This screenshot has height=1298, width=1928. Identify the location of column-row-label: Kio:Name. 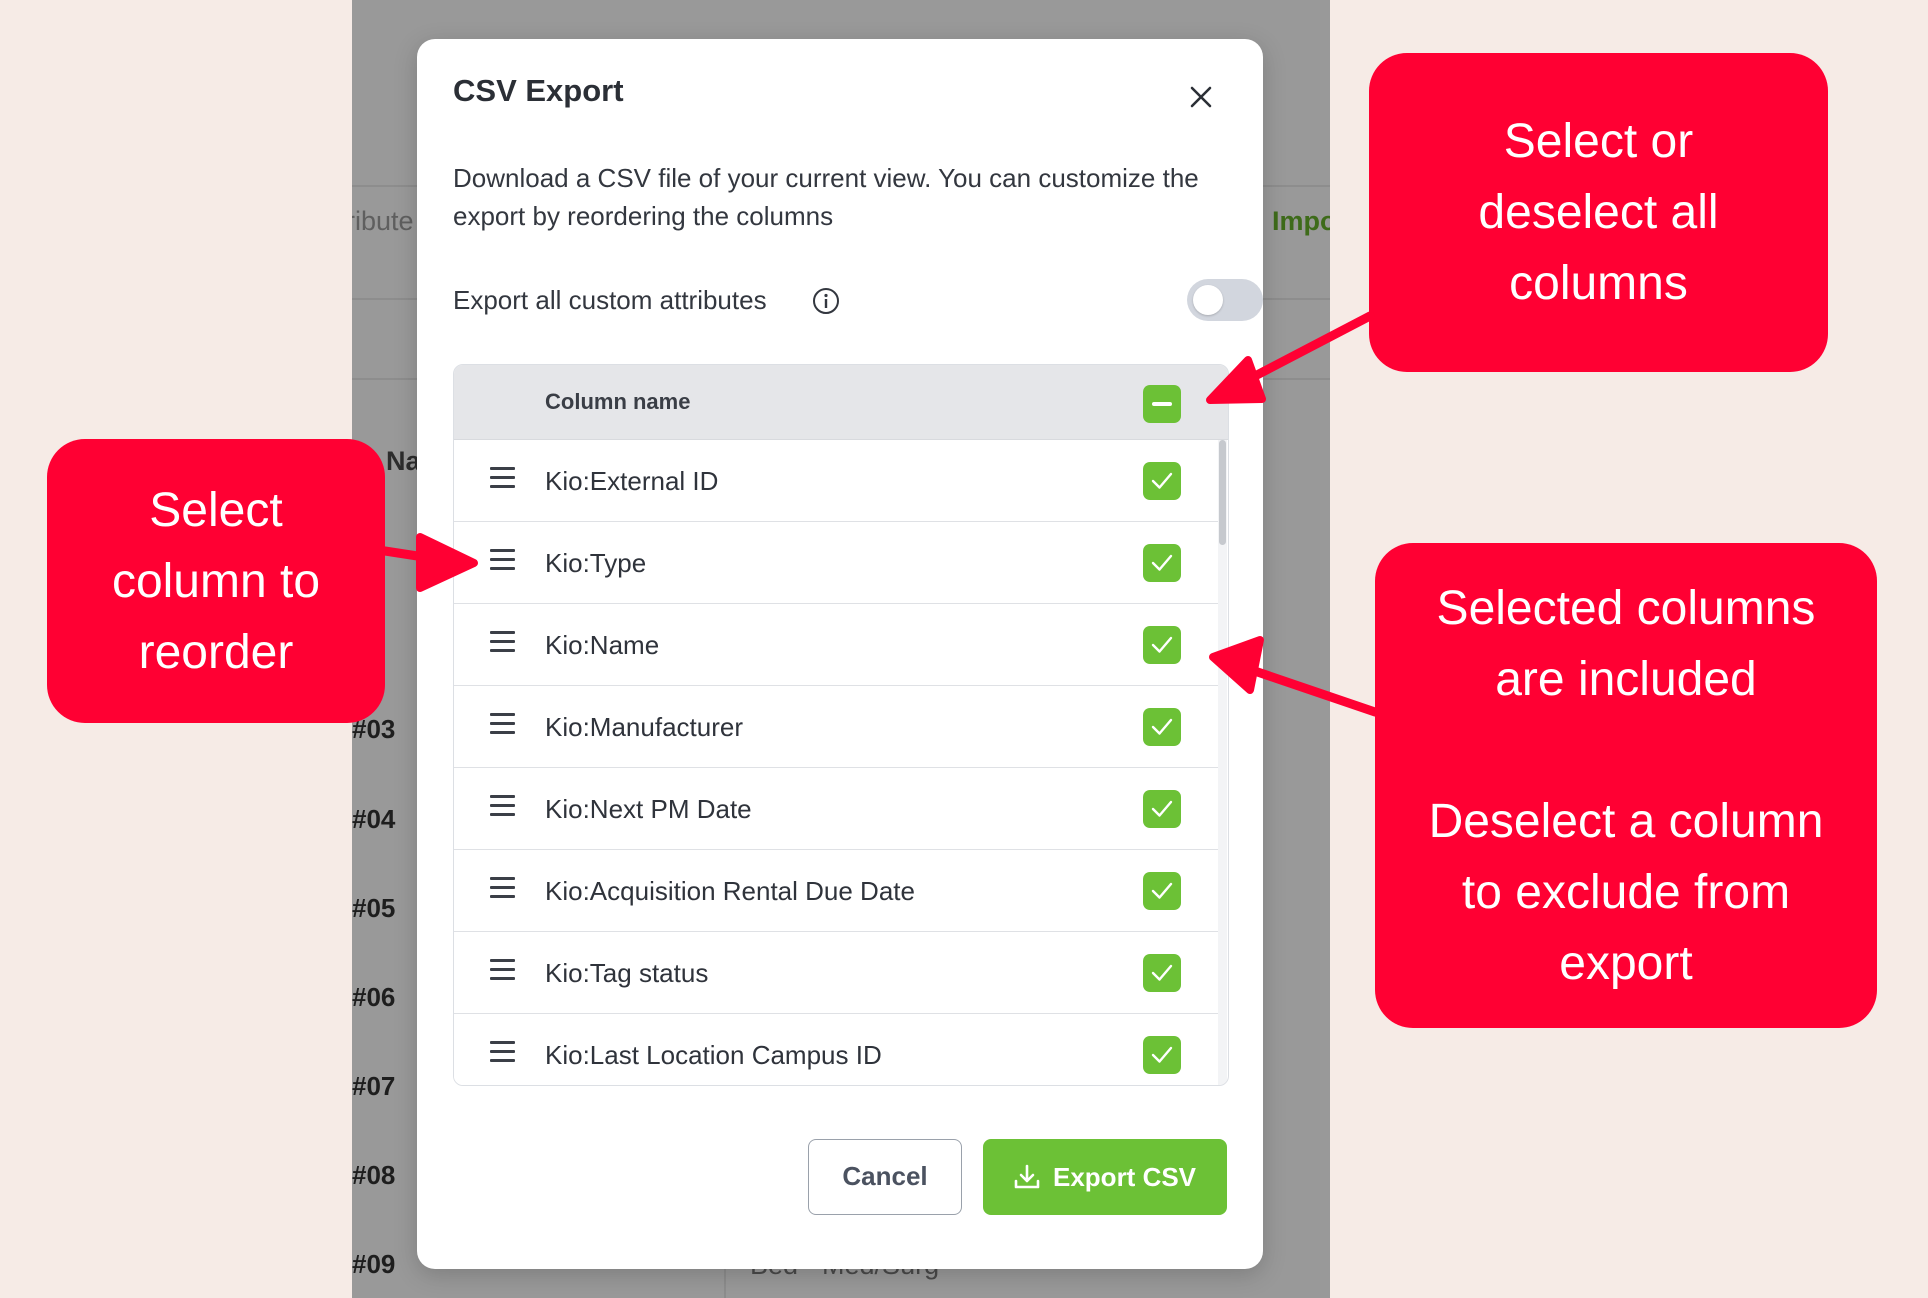
(602, 645).